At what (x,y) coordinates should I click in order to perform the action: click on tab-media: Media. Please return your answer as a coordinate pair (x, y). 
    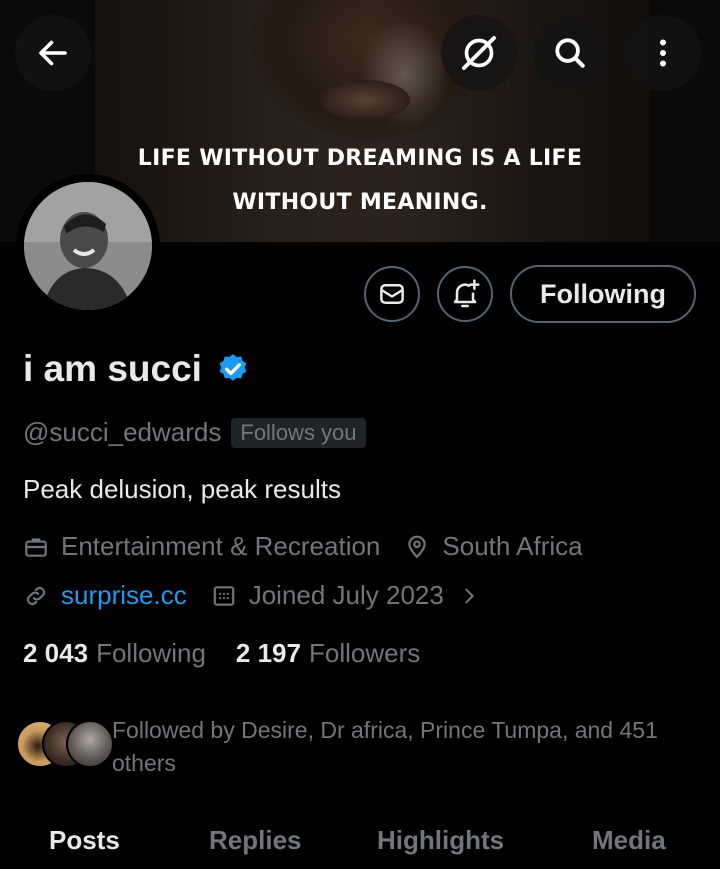
    Looking at the image, I should click on (629, 840).